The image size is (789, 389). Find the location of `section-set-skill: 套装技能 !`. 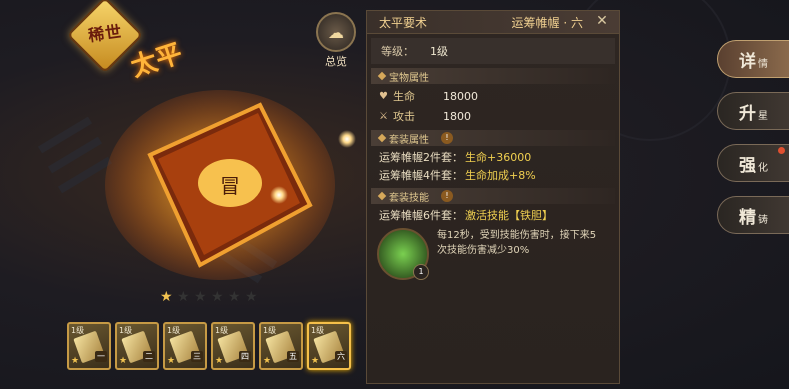

section-set-skill: 套装技能 ! is located at coordinates (493, 196).